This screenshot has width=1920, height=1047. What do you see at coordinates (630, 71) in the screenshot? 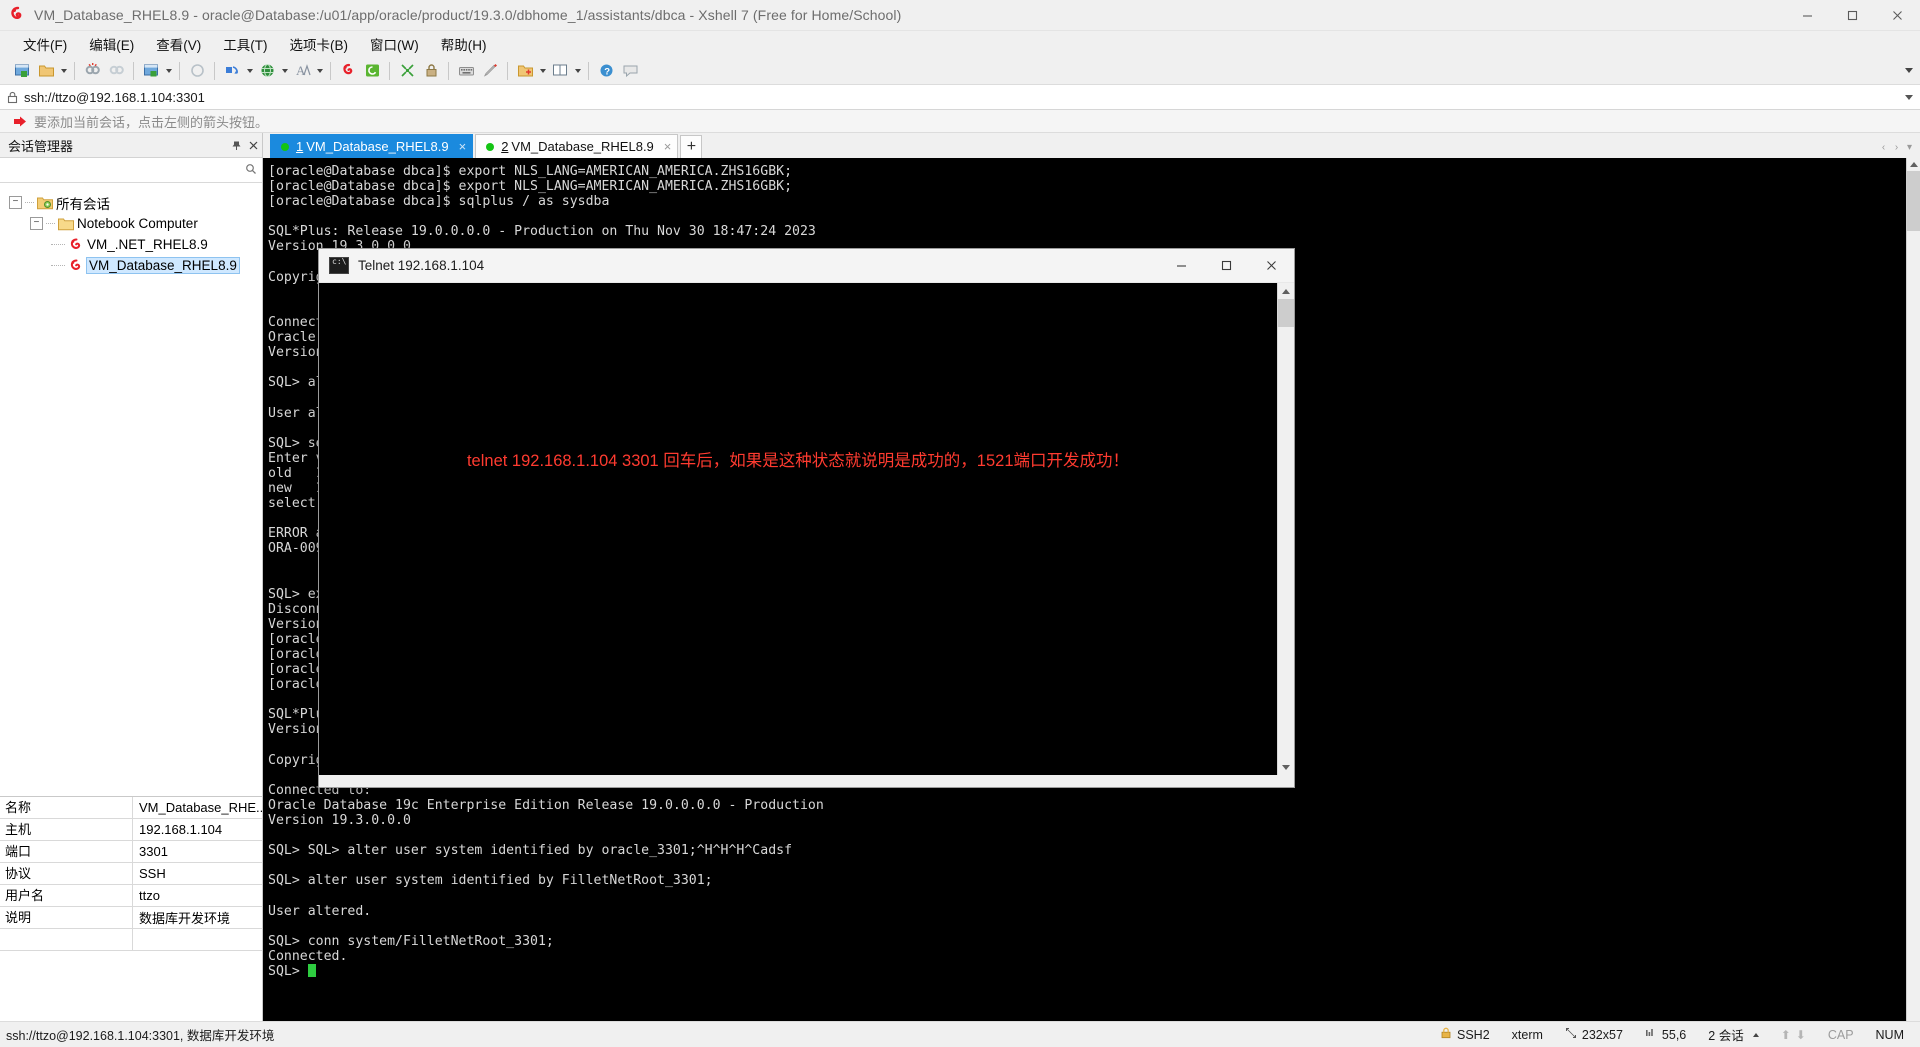
I see `feedback-icon` at bounding box center [630, 71].